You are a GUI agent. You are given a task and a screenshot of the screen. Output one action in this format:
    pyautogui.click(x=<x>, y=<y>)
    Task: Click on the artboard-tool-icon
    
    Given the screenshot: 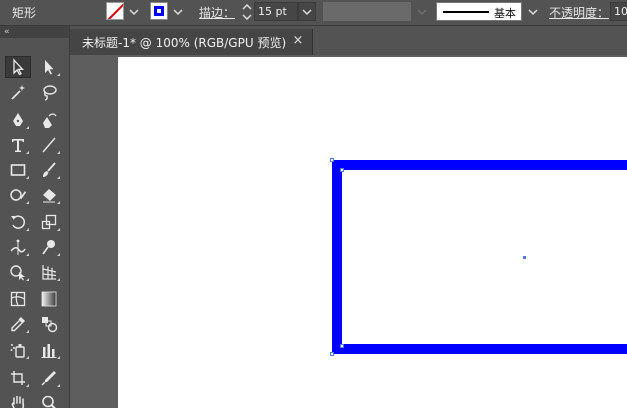 What is the action you would take?
    pyautogui.click(x=18, y=378)
    